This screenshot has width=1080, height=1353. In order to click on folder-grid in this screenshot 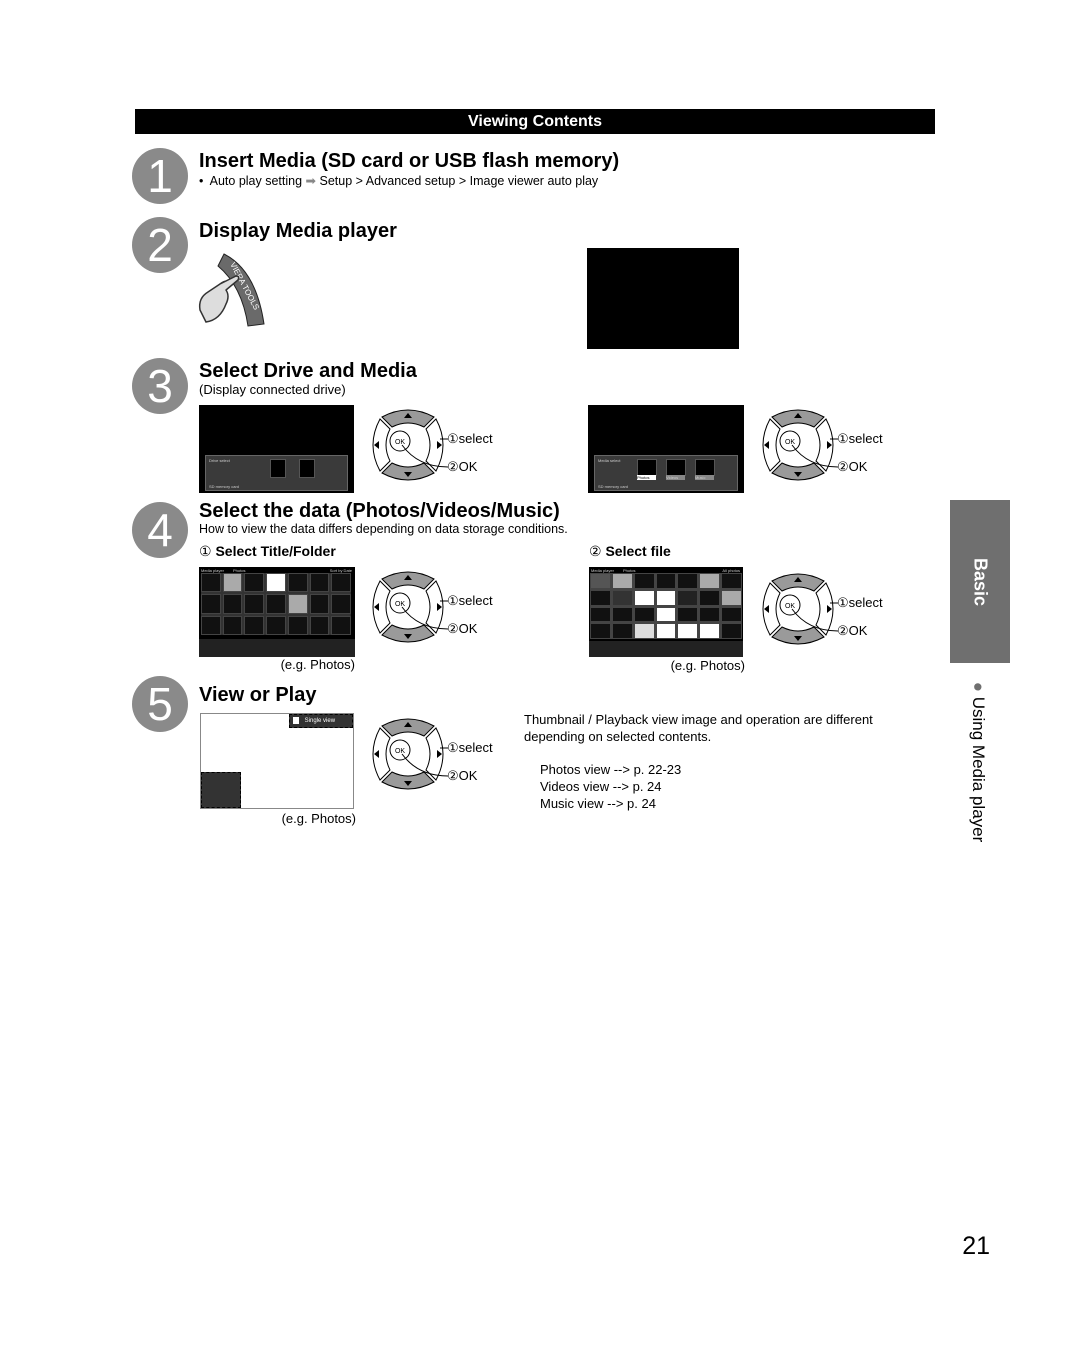, I will do `click(276, 604)`.